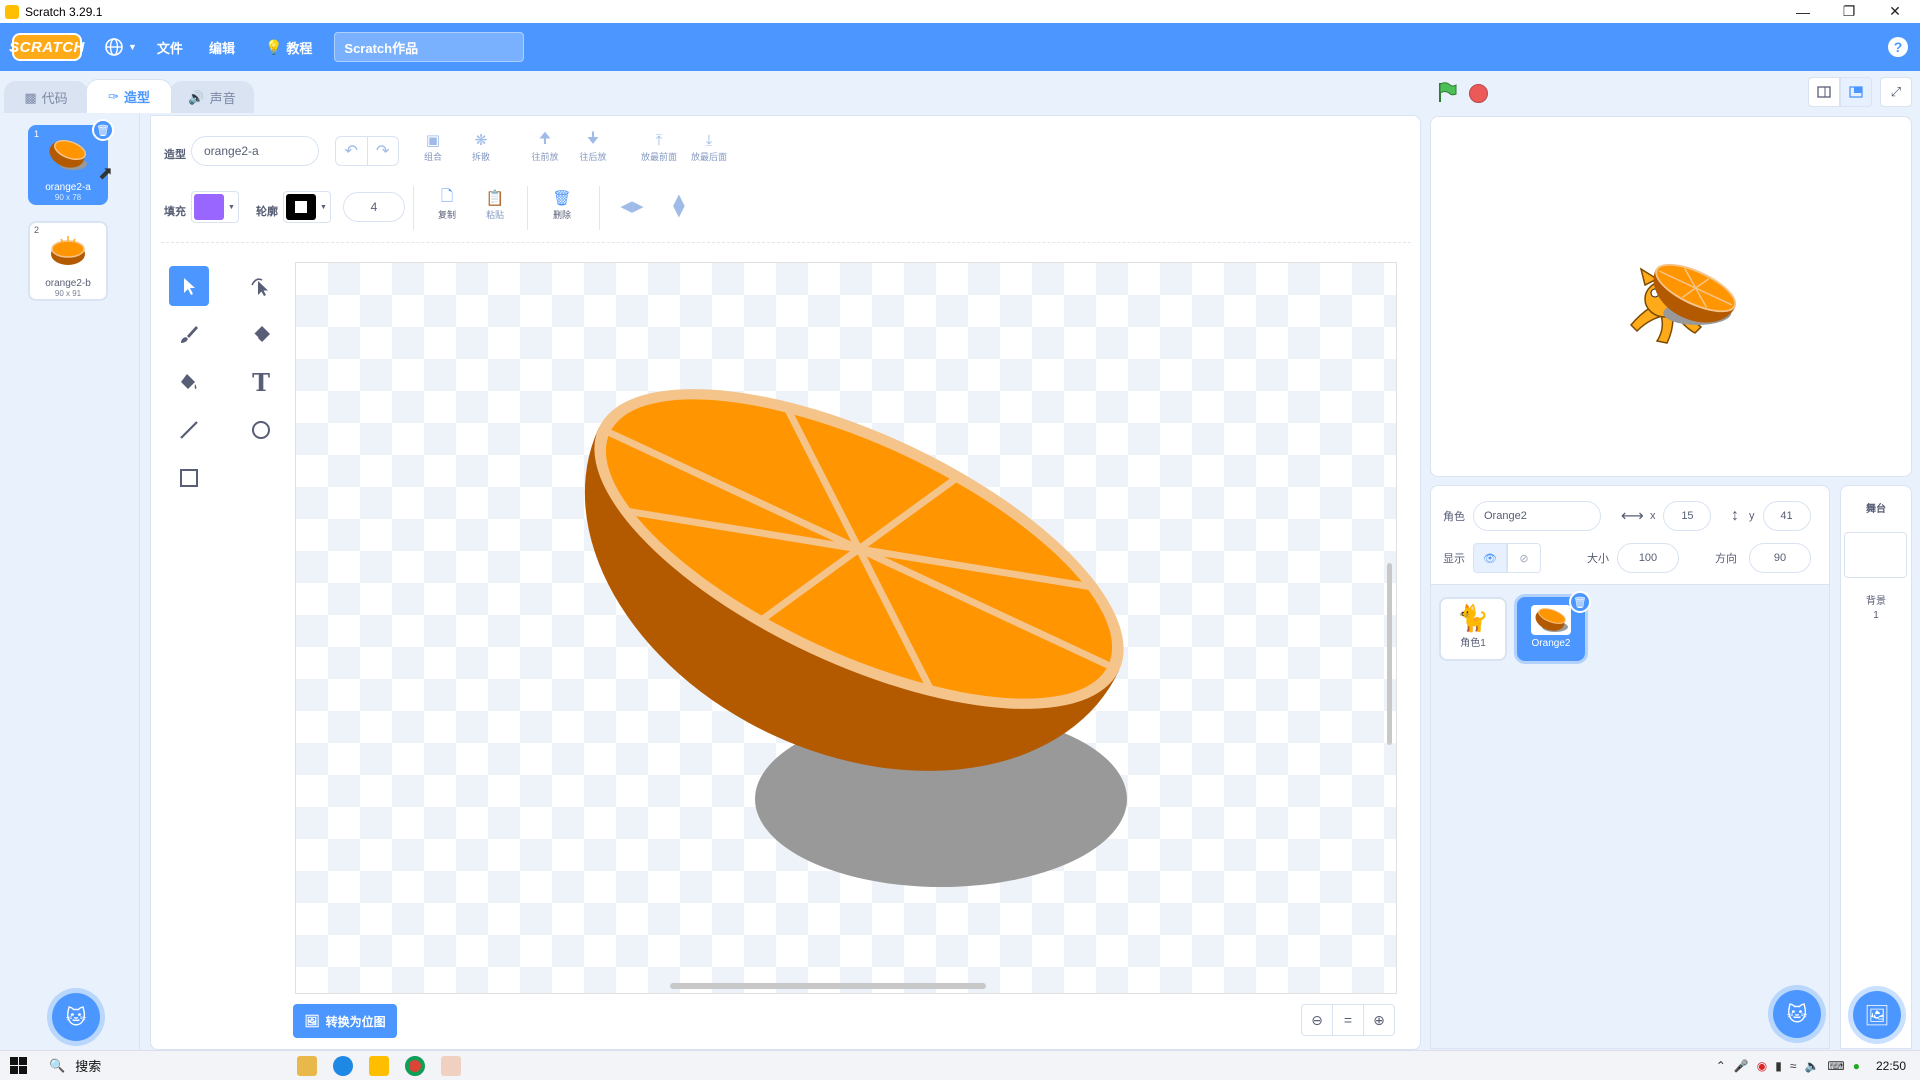 The image size is (1920, 1080). What do you see at coordinates (1856, 92) in the screenshot?
I see `normal-stage-button` at bounding box center [1856, 92].